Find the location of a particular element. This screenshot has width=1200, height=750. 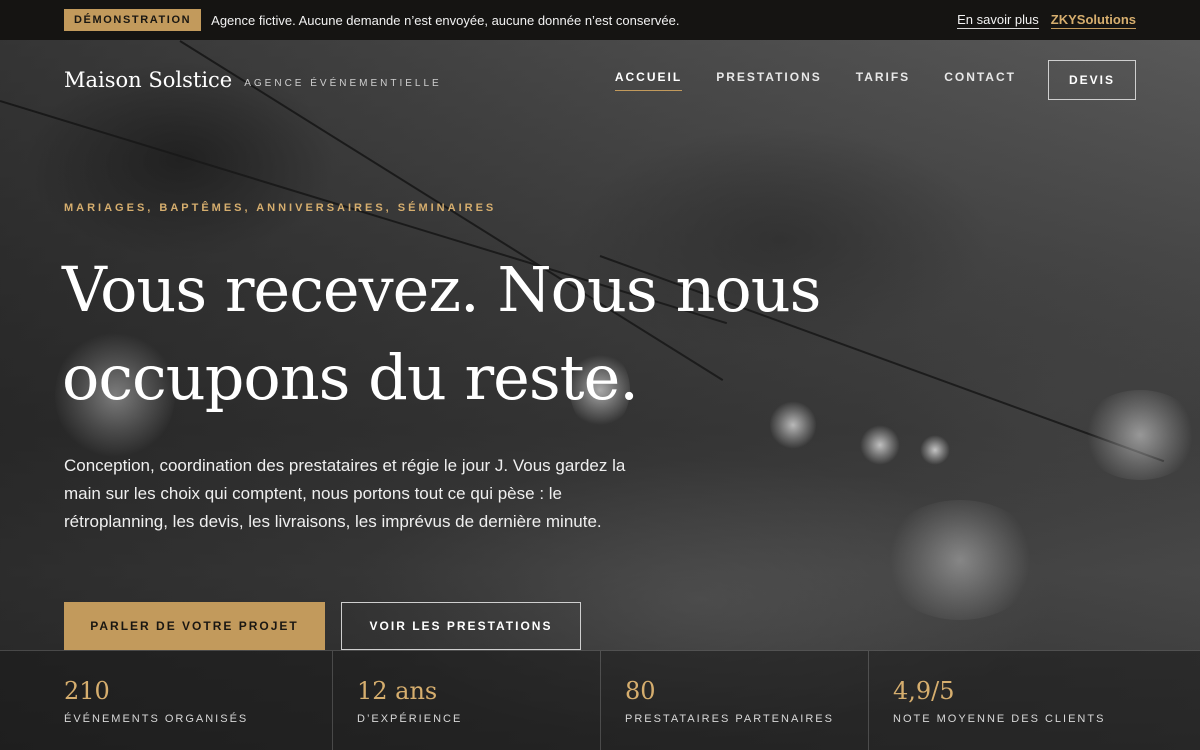

nav-accueil: ACCUEIL is located at coordinates (648, 80).